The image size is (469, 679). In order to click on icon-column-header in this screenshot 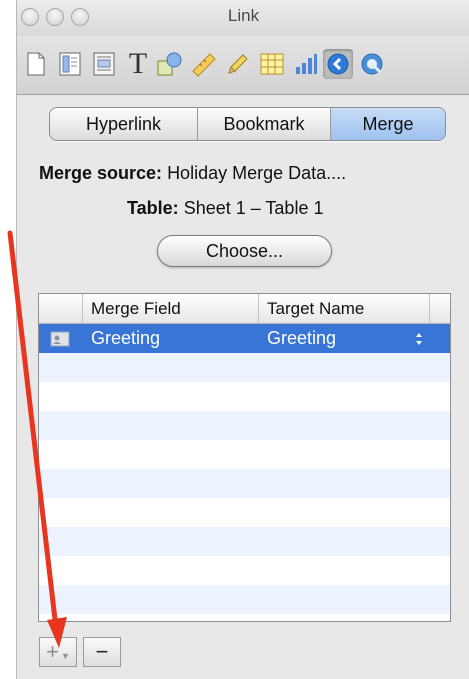, I will do `click(61, 308)`.